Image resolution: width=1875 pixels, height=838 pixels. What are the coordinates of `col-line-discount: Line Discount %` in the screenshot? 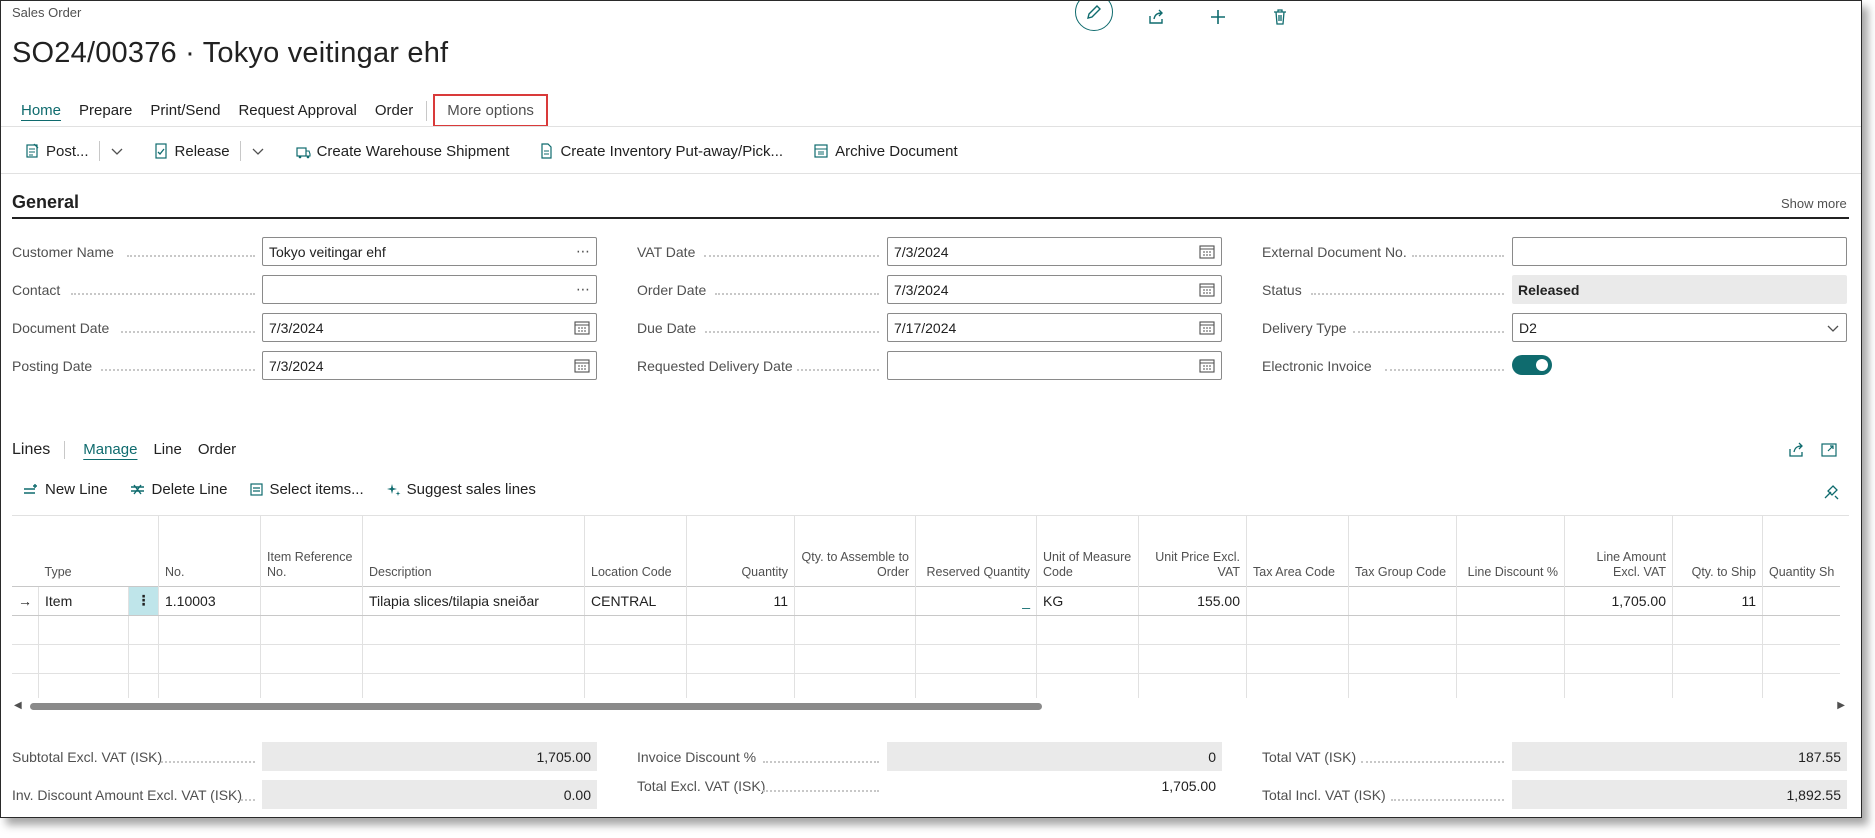 It's located at (1510, 551).